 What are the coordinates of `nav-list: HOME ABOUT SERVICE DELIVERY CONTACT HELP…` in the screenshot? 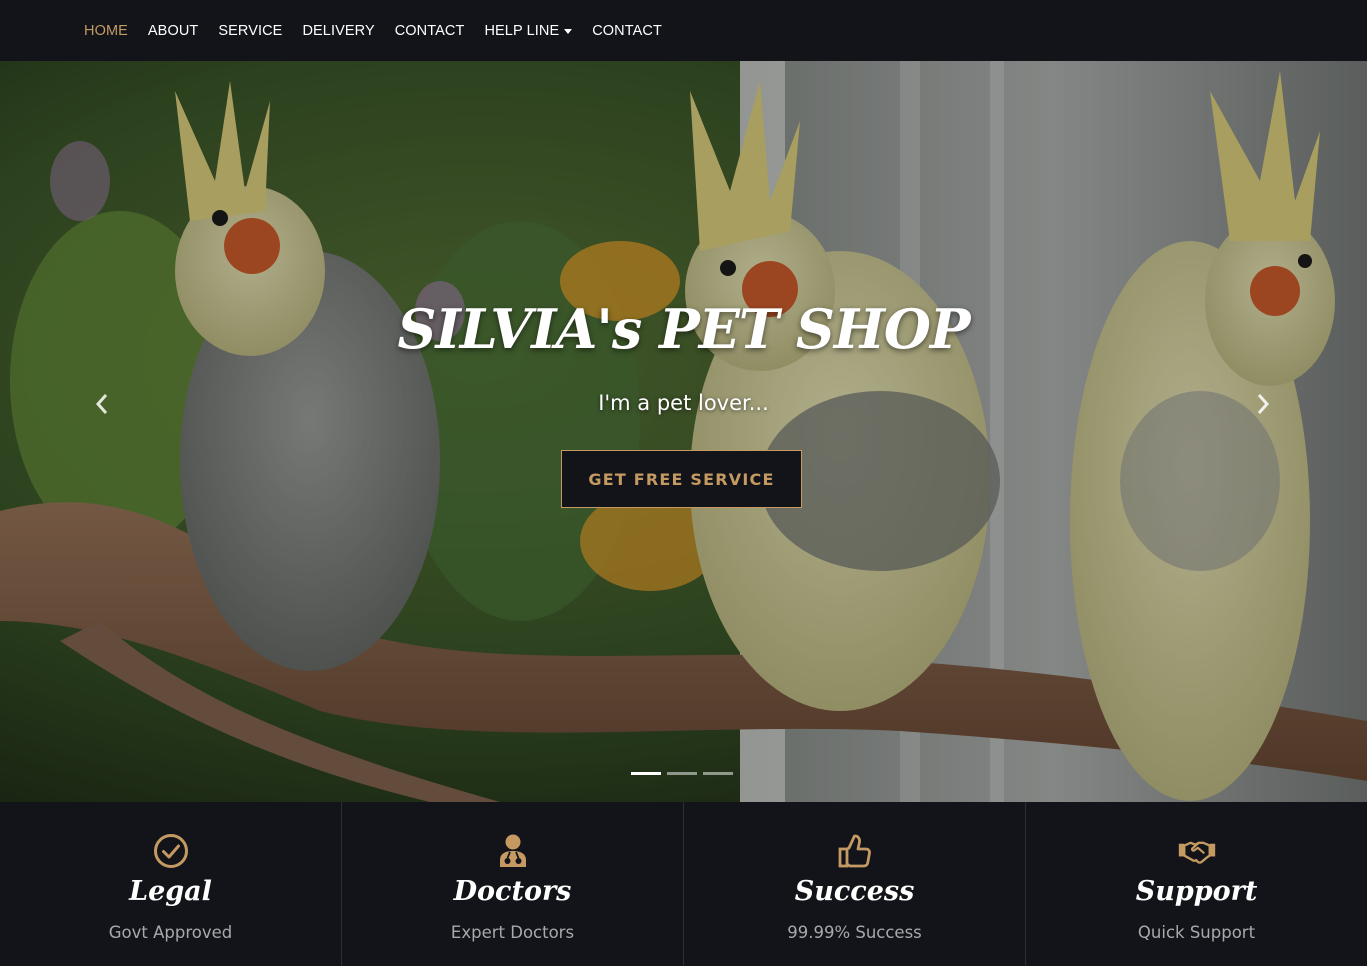 It's located at (383, 30).